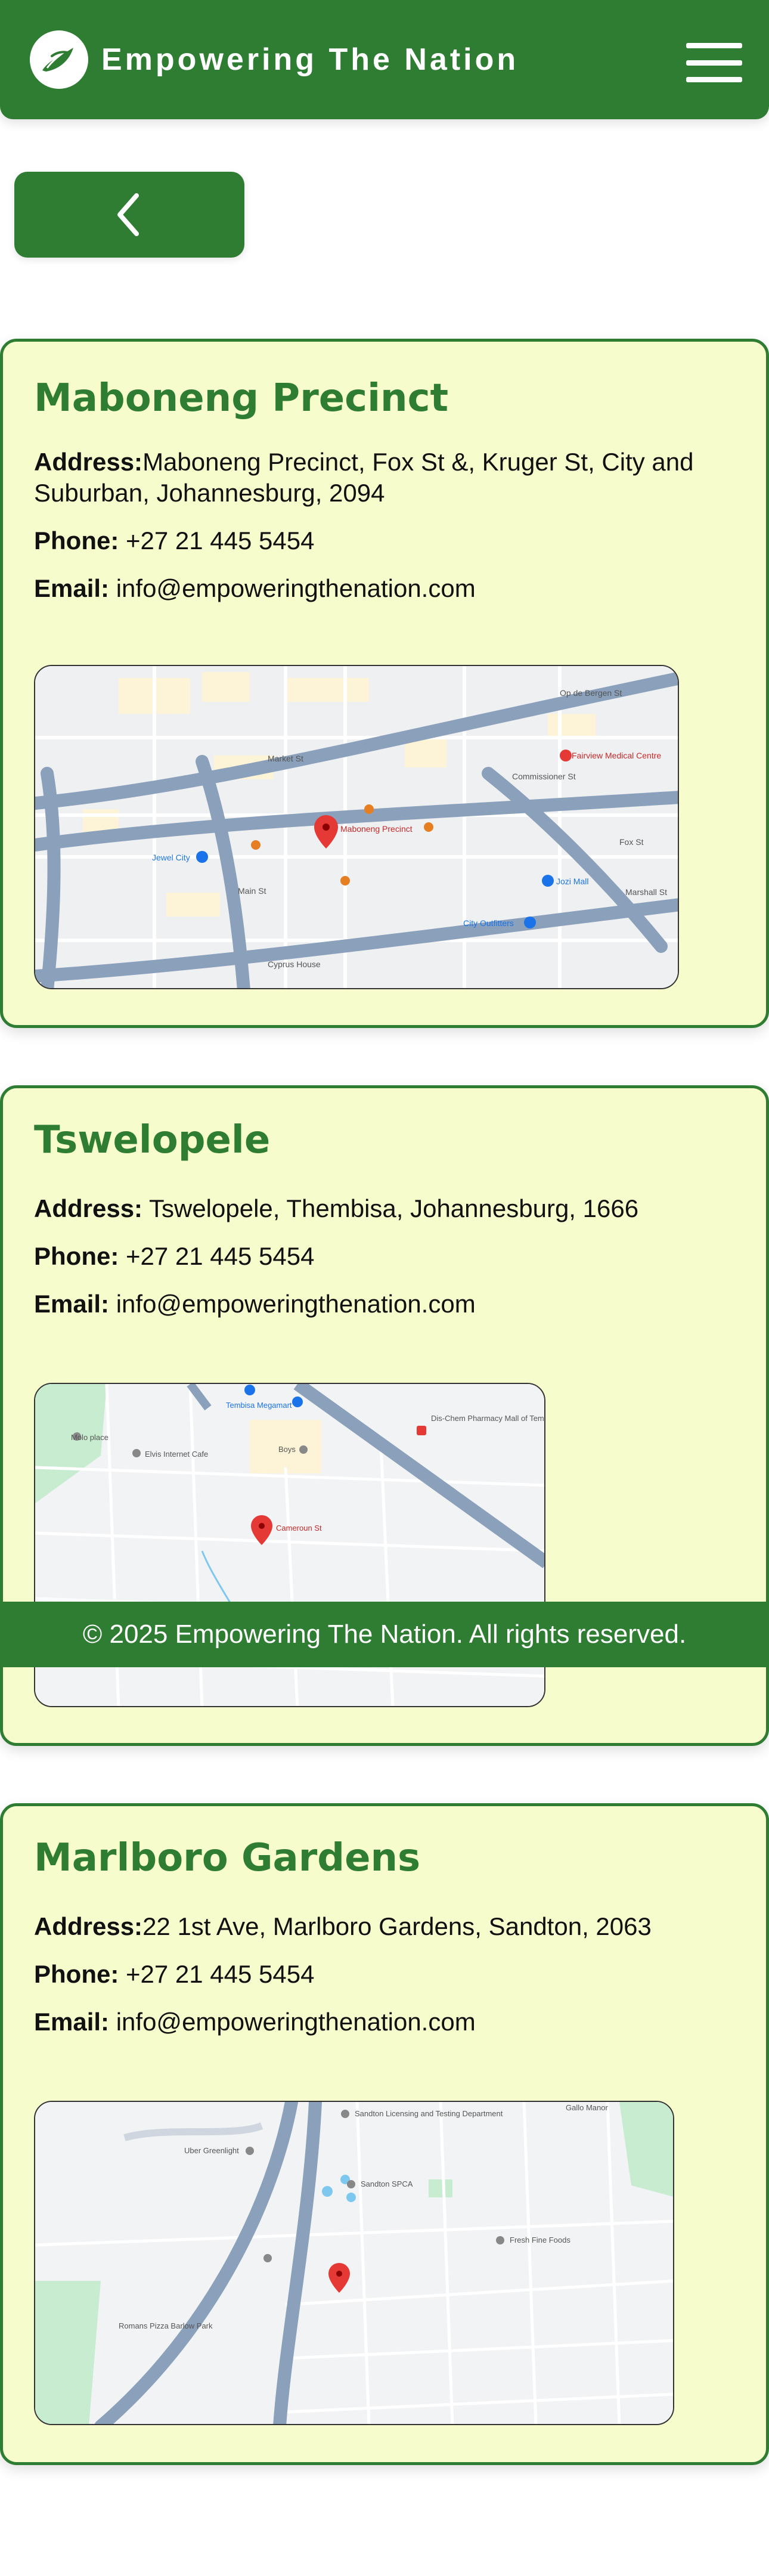 This screenshot has width=769, height=2576. I want to click on location-title: Maboneng Precinct, so click(241, 398).